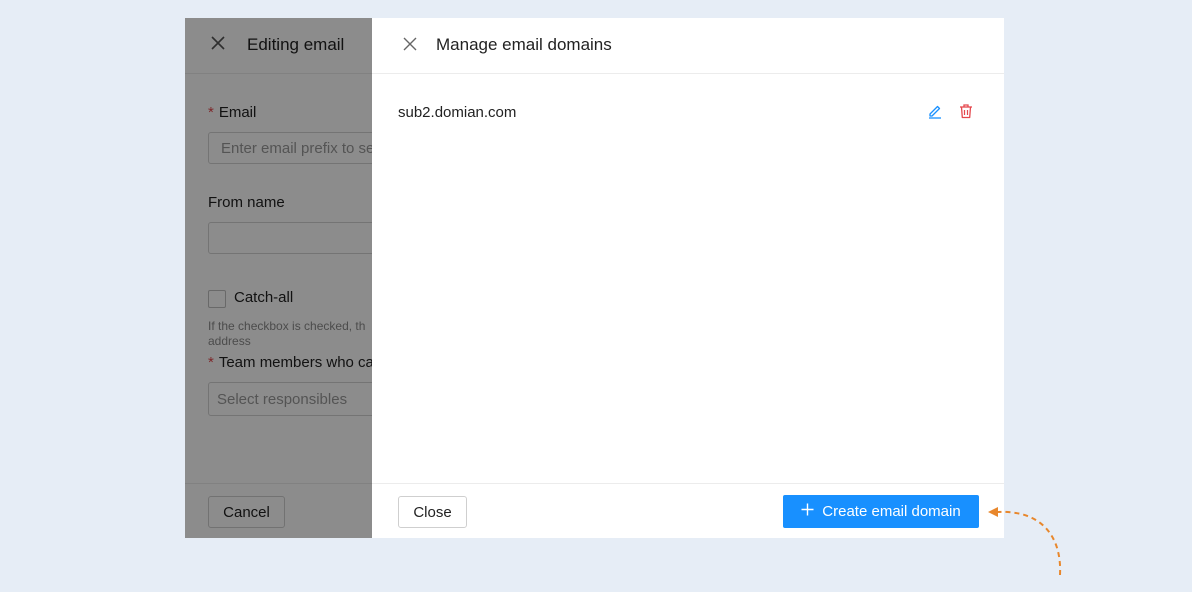 The image size is (1192, 592). Describe the element at coordinates (891, 511) in the screenshot. I see `create-email-domain-label: Create email domain` at that location.